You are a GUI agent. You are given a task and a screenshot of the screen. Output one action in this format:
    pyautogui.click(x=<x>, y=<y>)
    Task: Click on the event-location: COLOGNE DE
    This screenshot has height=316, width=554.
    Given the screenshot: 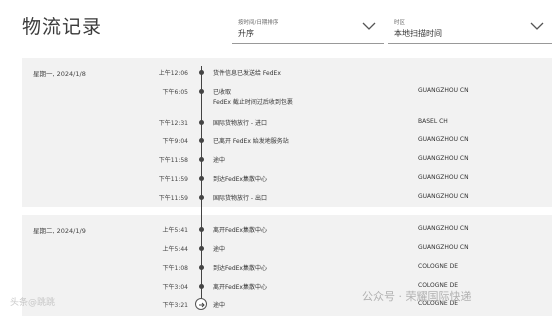 What is the action you would take?
    pyautogui.click(x=438, y=266)
    